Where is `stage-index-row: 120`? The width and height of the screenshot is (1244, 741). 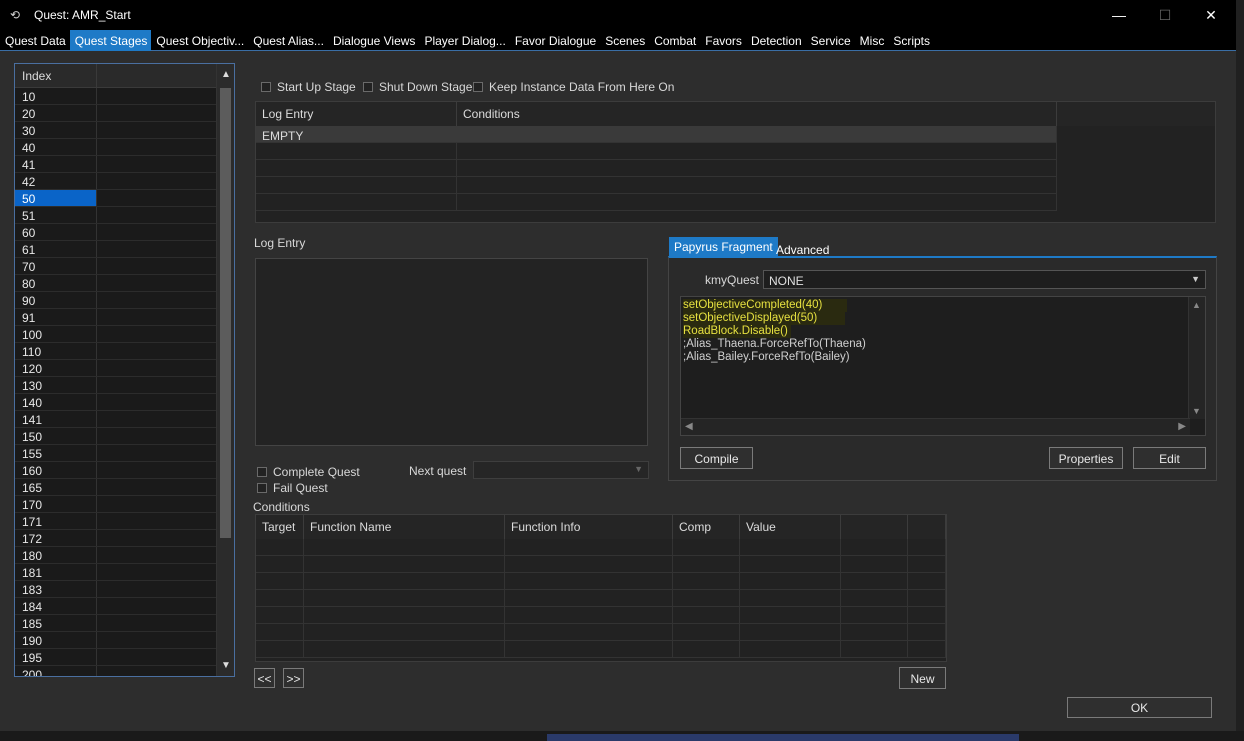
stage-index-row: 120 is located at coordinates (124, 368).